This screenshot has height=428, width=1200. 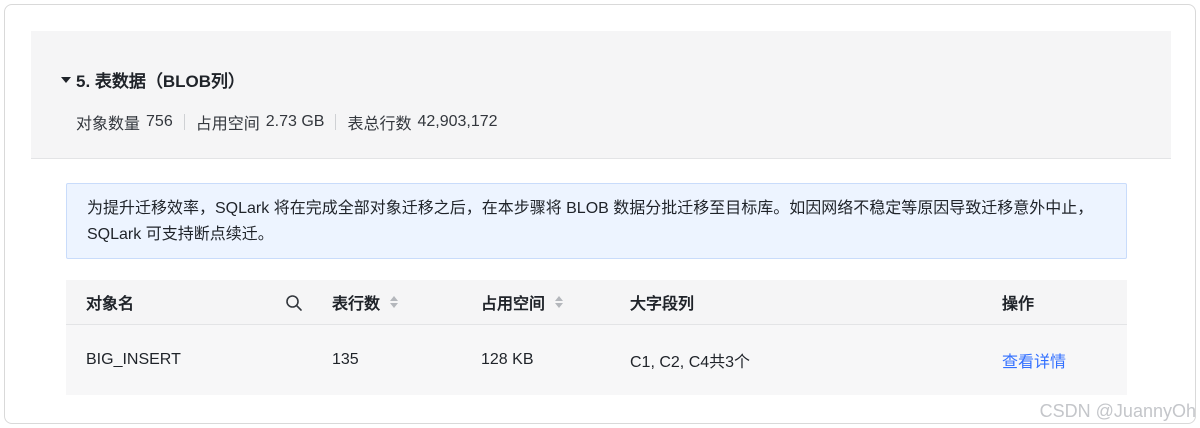 I want to click on stat-value: 42,903,172, so click(x=457, y=121).